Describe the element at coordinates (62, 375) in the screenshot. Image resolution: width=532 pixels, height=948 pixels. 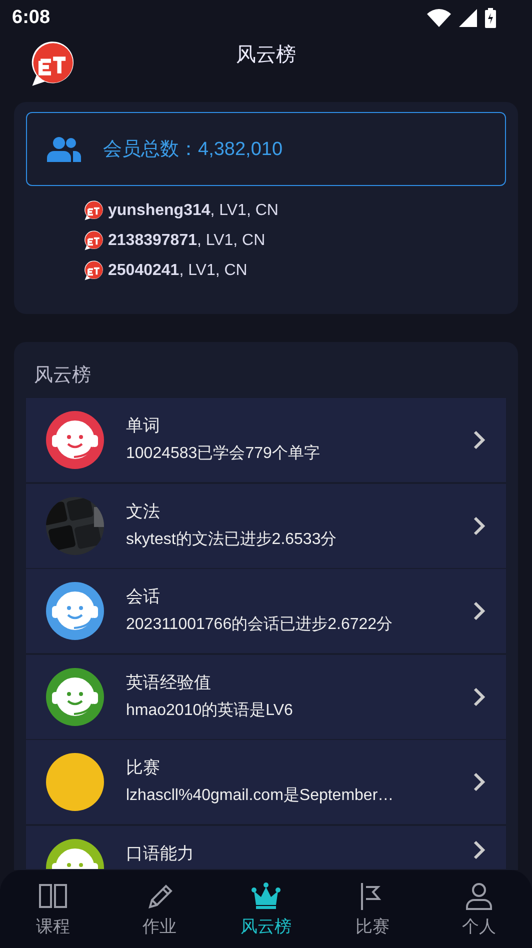
I see `section-title: 风云榜` at that location.